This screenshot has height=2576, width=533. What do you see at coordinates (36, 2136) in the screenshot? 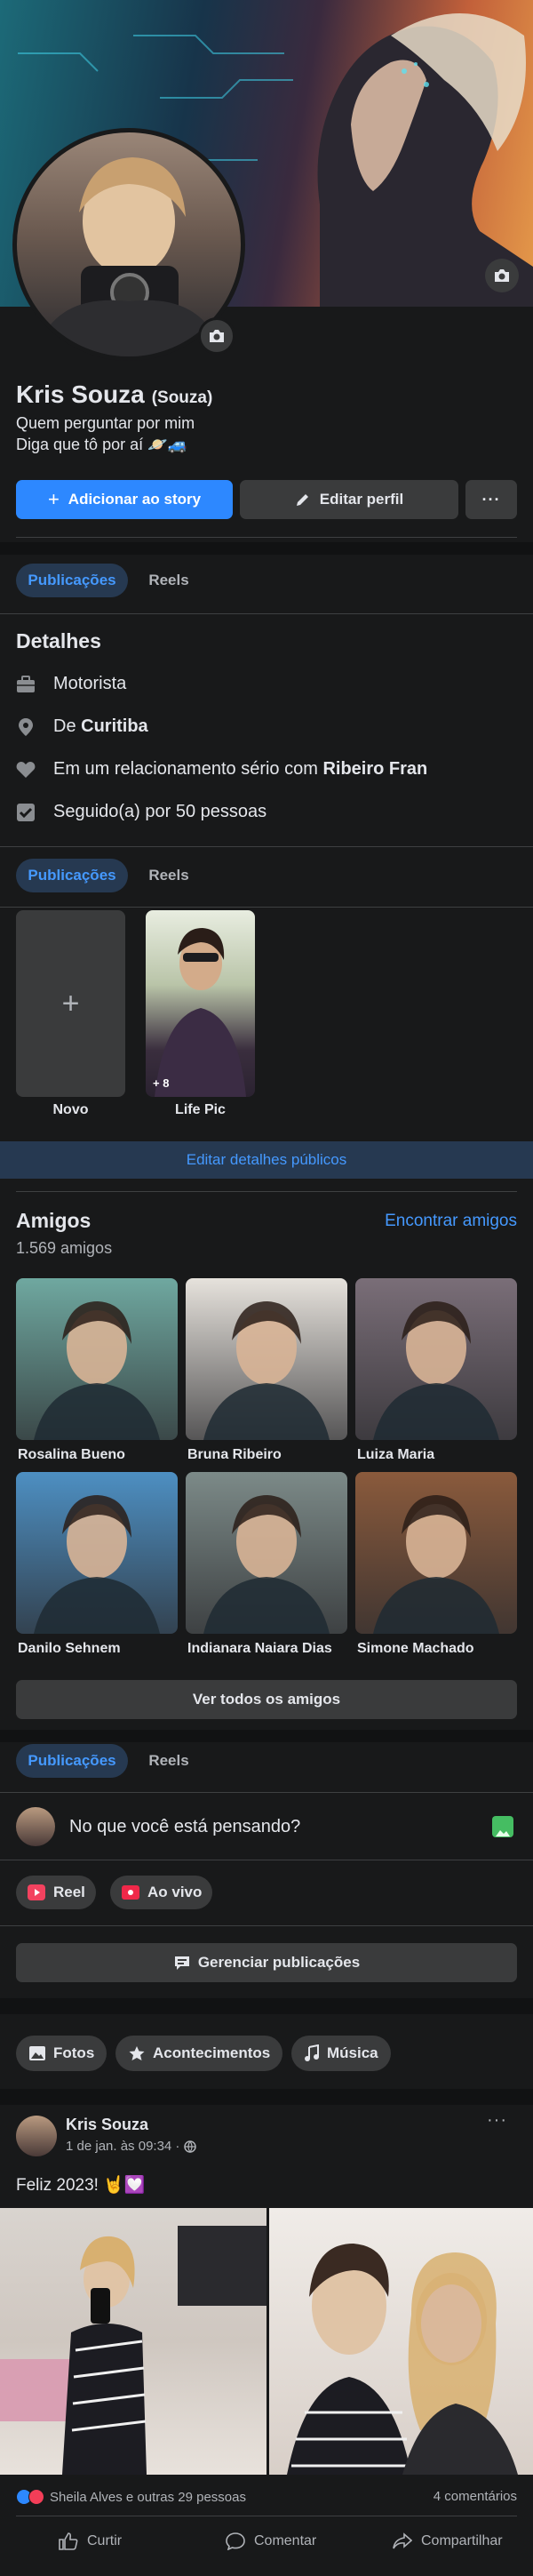
I see `post-author-avatar` at bounding box center [36, 2136].